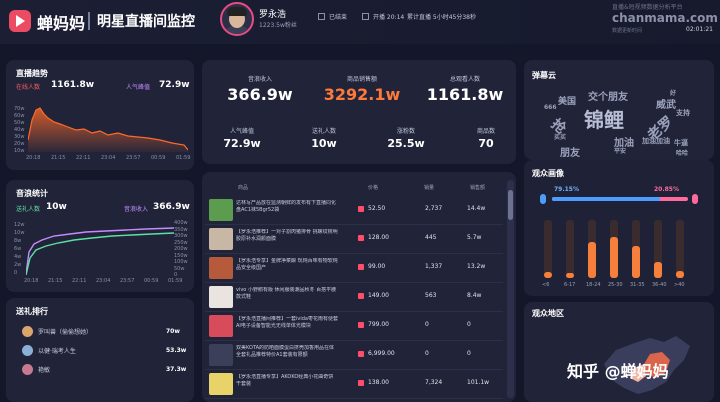 Image resolution: width=720 pixels, height=402 pixels. Describe the element at coordinates (16, 273) in the screenshot. I see `sound-y-left-tick: 0` at that location.